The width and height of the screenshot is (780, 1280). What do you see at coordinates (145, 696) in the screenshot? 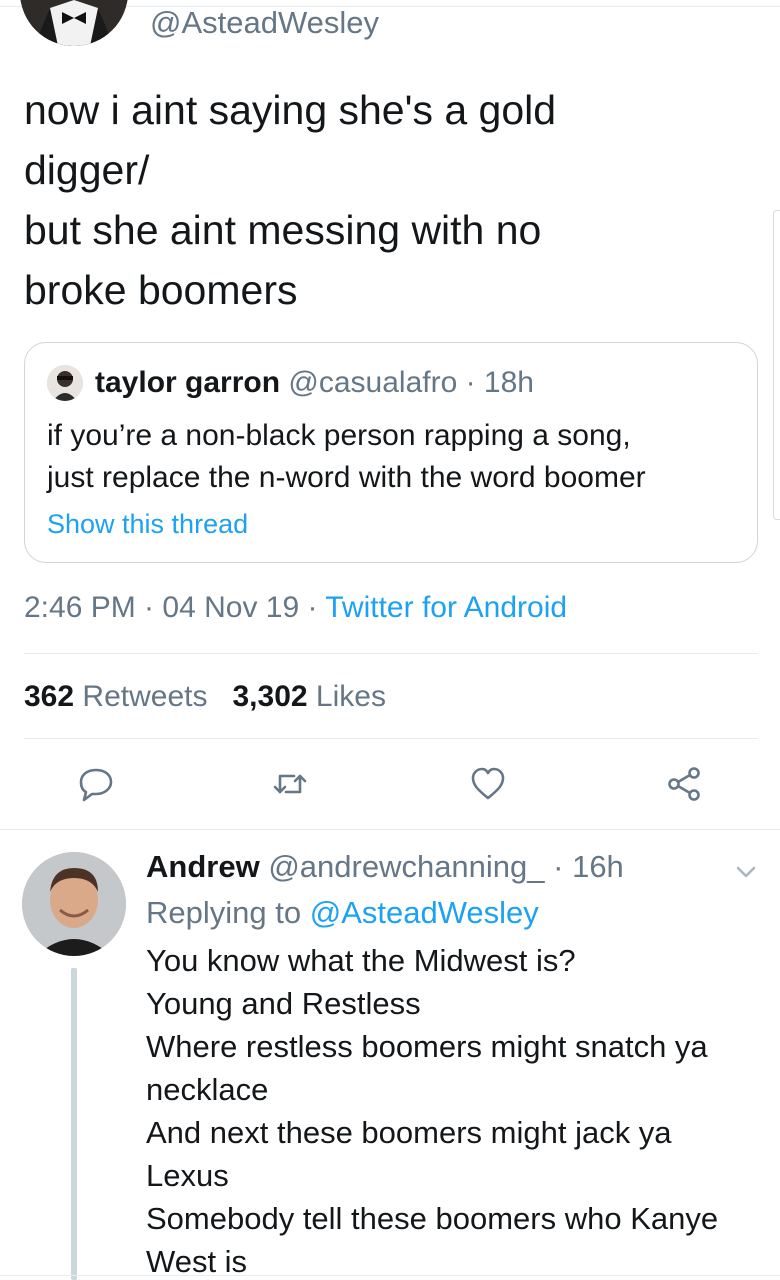
I see `retweets-label: Retweets` at bounding box center [145, 696].